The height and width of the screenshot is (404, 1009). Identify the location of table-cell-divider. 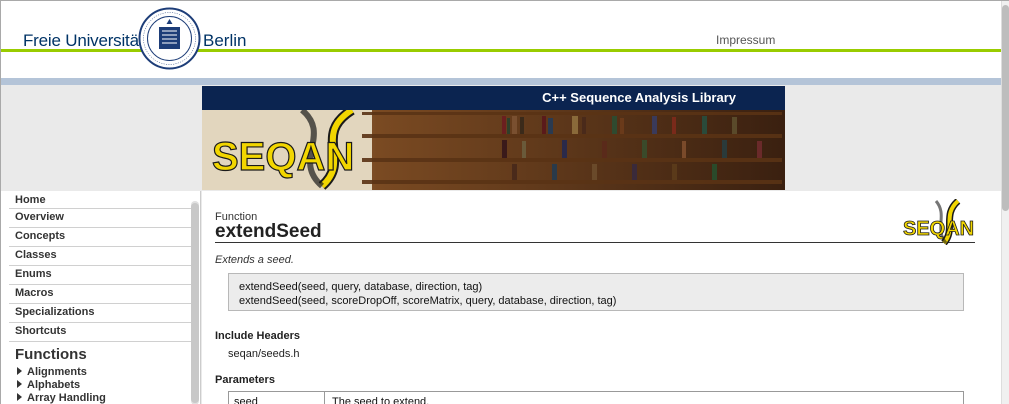
(324, 398).